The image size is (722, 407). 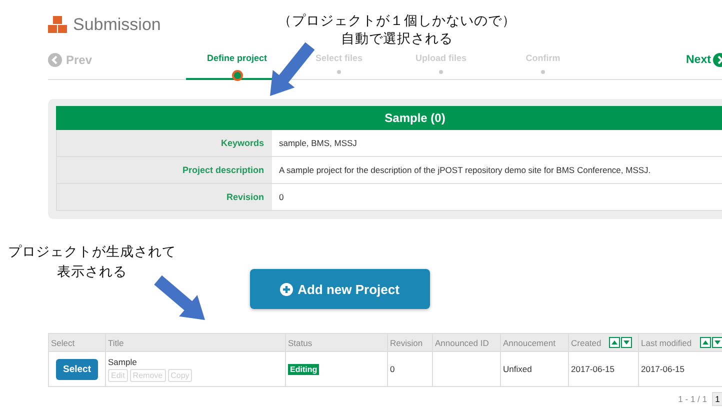 What do you see at coordinates (534, 369) in the screenshot?
I see `table-cell: Unfixed` at bounding box center [534, 369].